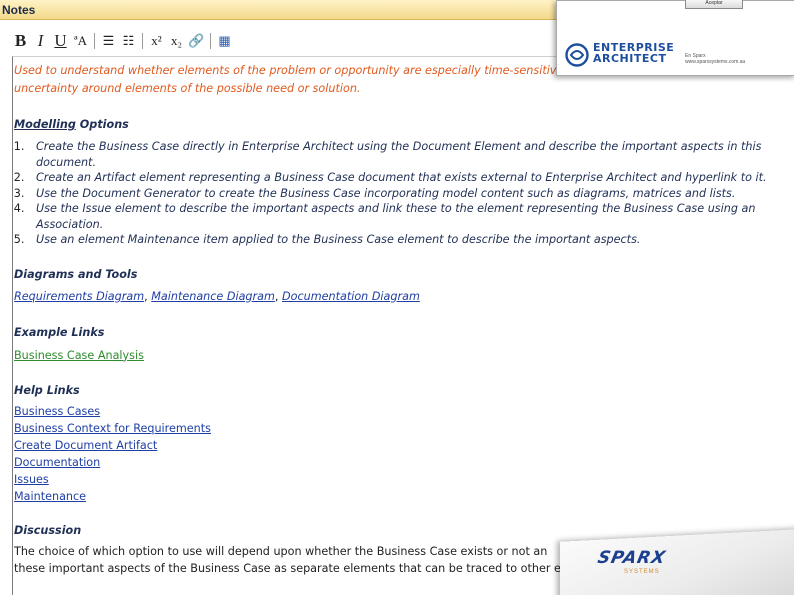  Describe the element at coordinates (213, 296) in the screenshot. I see `maintenance-diagram-link: Maintenance Diagram` at that location.